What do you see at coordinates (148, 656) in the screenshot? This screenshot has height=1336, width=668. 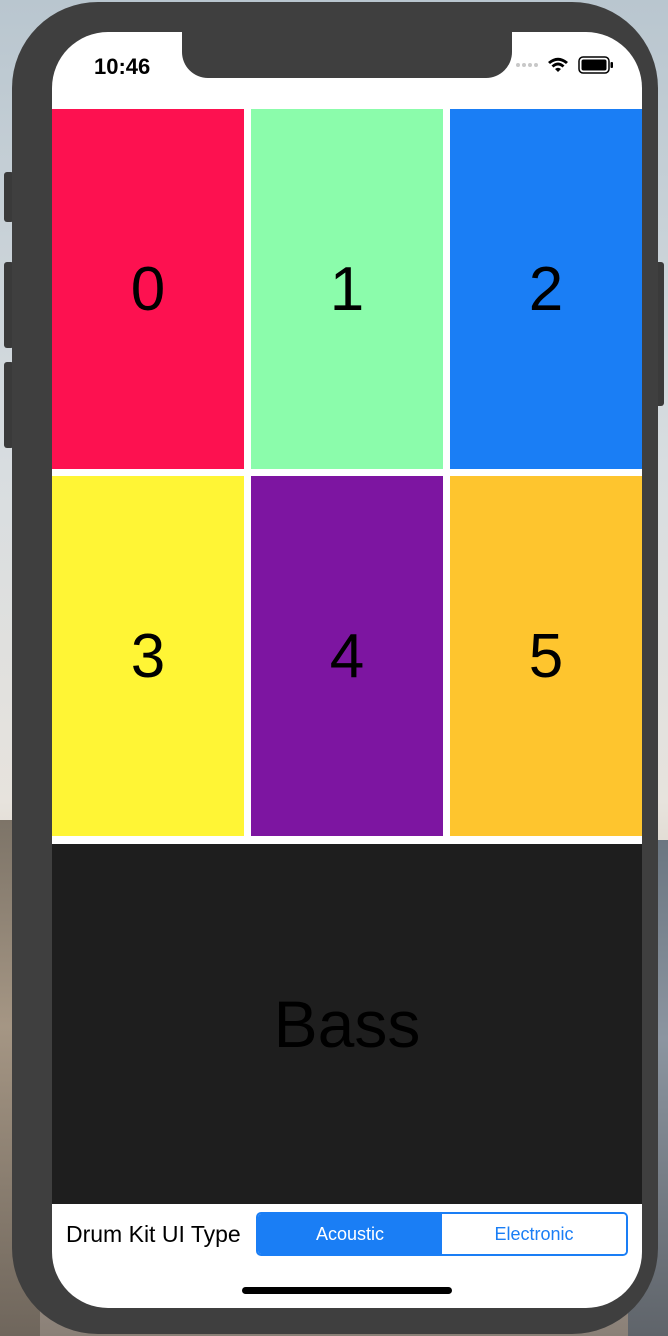 I see `drum-pad-3: 3` at bounding box center [148, 656].